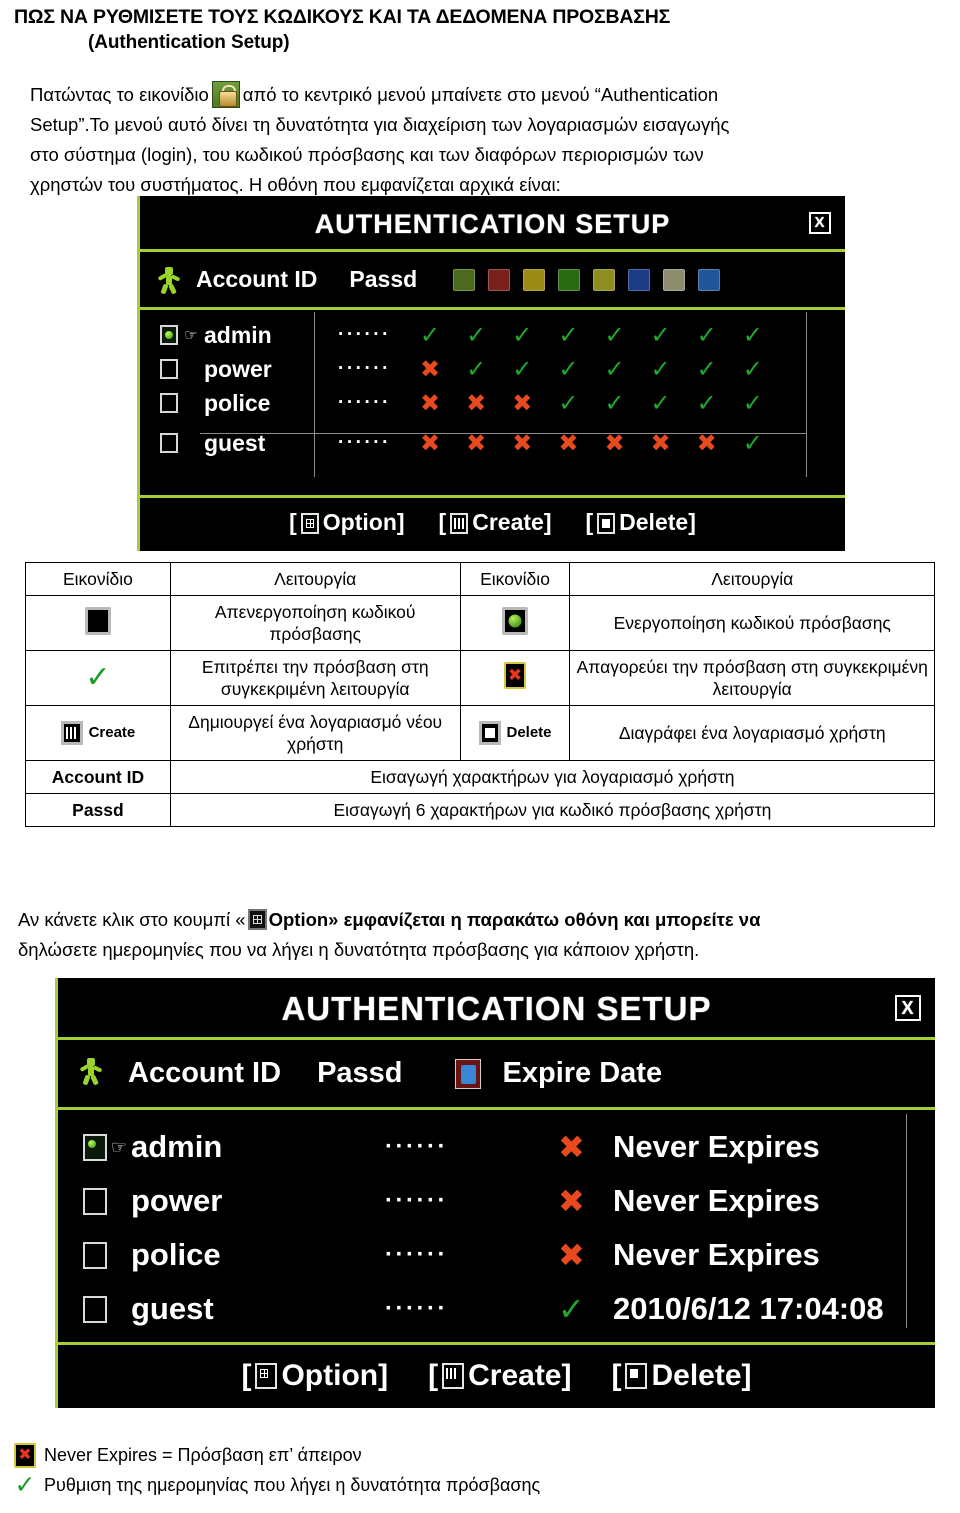 This screenshot has height=1513, width=960. Describe the element at coordinates (606, 523) in the screenshot. I see `delete-solid-icon` at that location.